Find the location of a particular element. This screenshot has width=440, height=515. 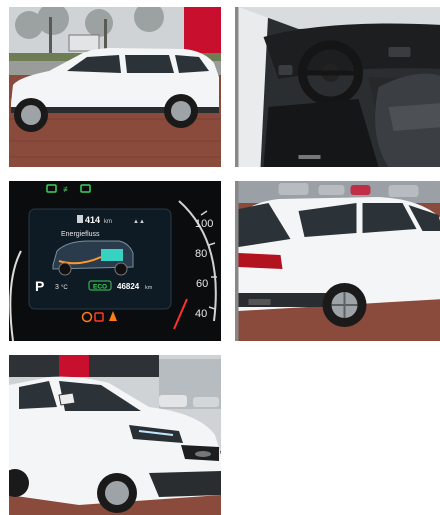

odometer-value: 46824 is located at coordinates (128, 286).